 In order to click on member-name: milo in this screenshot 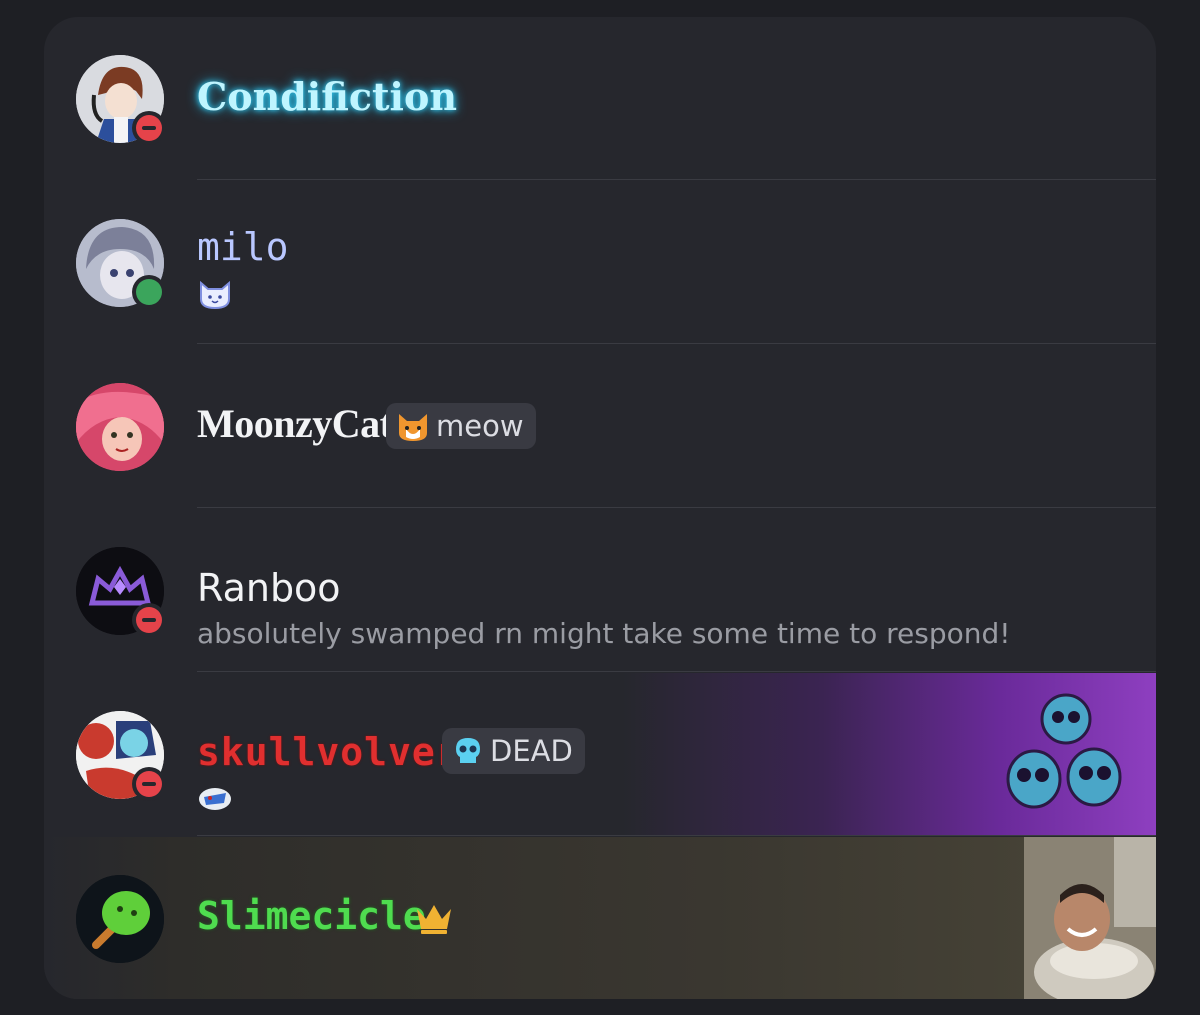, I will do `click(243, 247)`.